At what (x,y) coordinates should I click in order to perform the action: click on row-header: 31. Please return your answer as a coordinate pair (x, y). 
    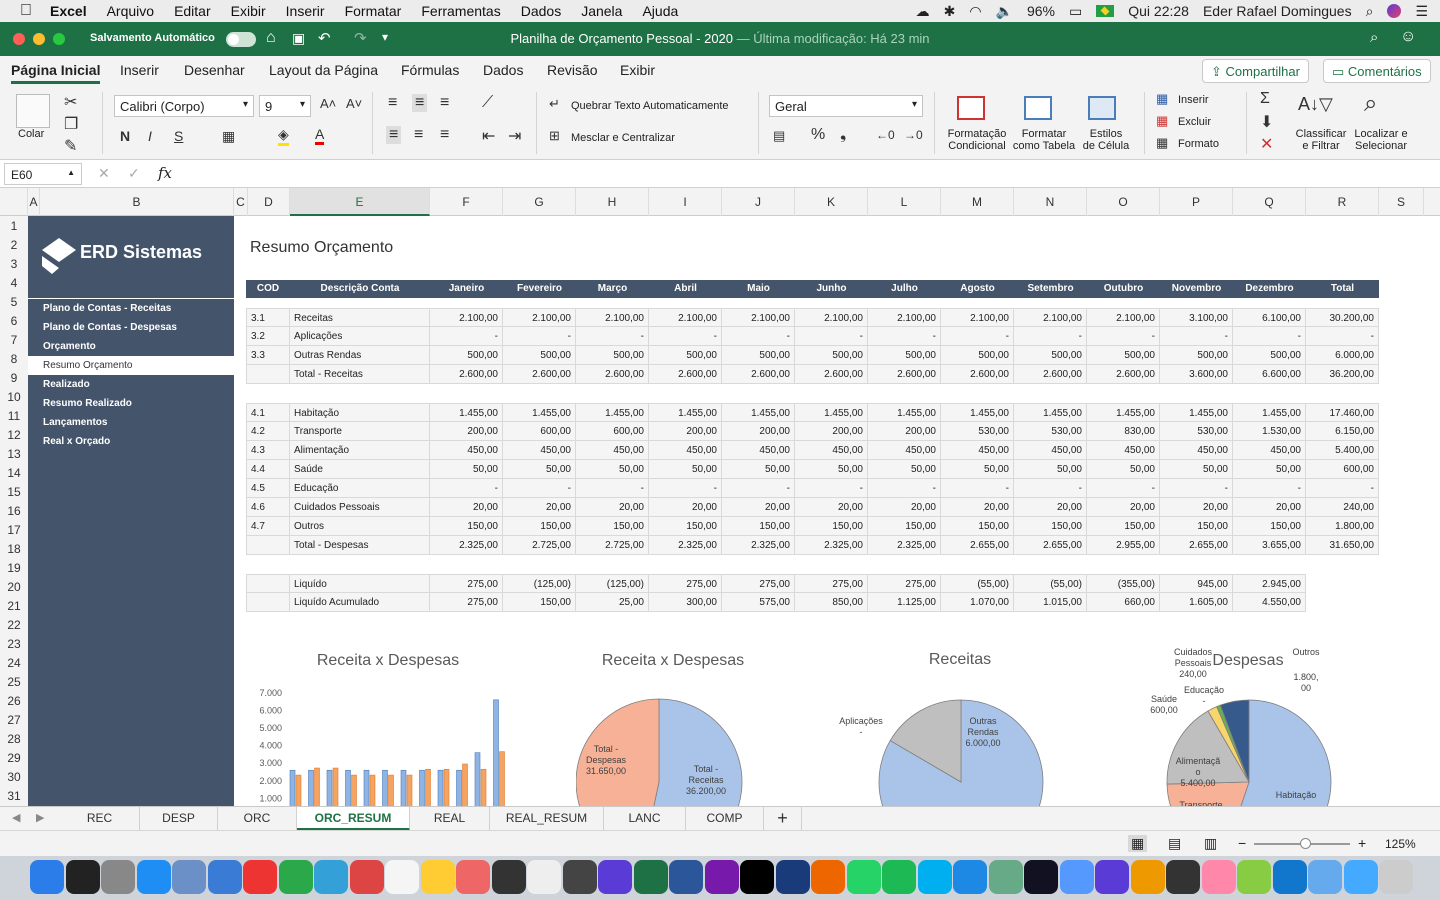
    Looking at the image, I should click on (14, 796).